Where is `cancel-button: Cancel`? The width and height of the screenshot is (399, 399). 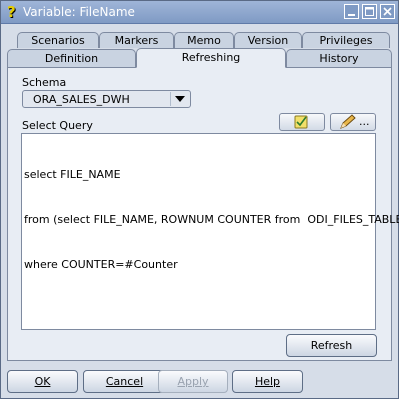 cancel-button: Cancel is located at coordinates (124, 381).